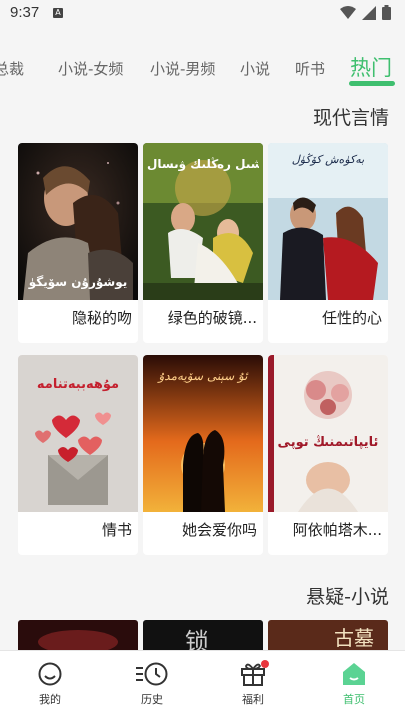  I want to click on book-title: 情书, so click(116, 530).